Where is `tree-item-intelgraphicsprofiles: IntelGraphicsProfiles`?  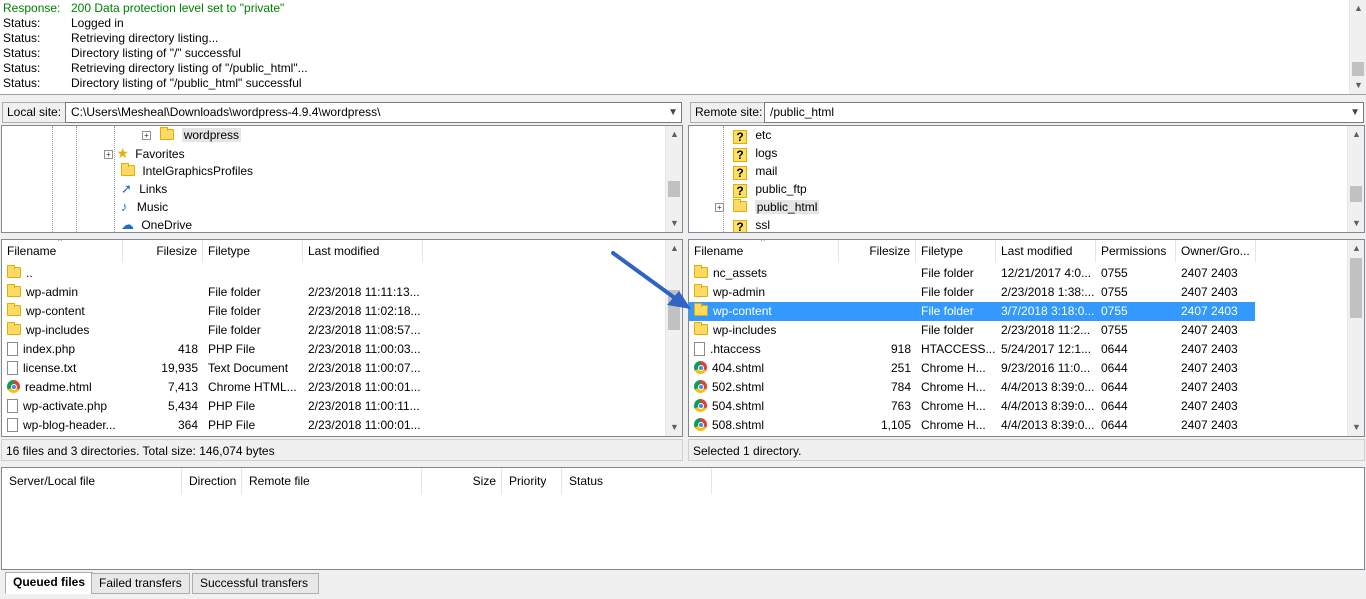 tree-item-intelgraphicsprofiles: IntelGraphicsProfiles is located at coordinates (187, 171).